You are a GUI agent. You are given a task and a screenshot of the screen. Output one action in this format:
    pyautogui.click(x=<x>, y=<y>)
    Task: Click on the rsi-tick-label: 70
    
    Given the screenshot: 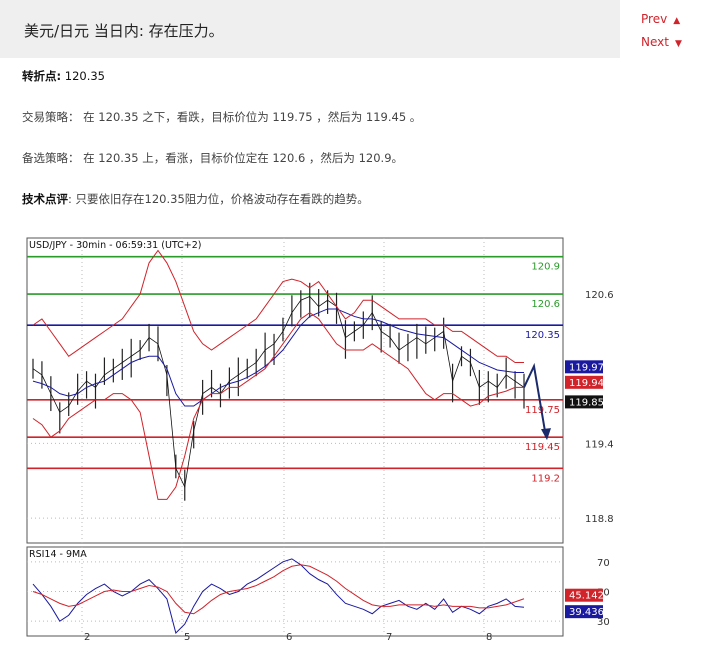 What is the action you would take?
    pyautogui.click(x=603, y=563)
    